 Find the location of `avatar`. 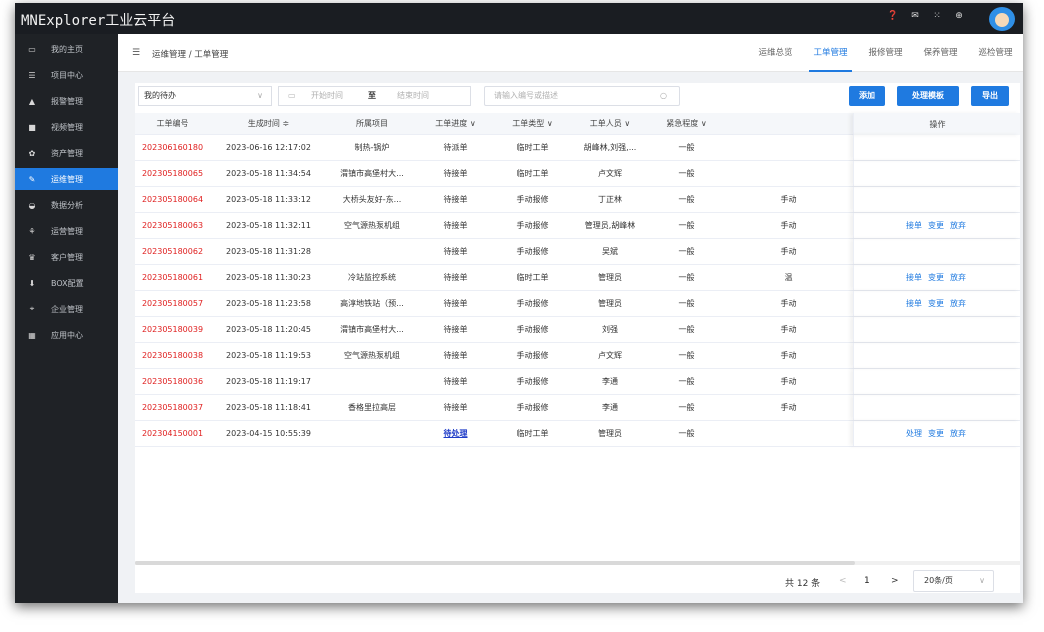

avatar is located at coordinates (1002, 19).